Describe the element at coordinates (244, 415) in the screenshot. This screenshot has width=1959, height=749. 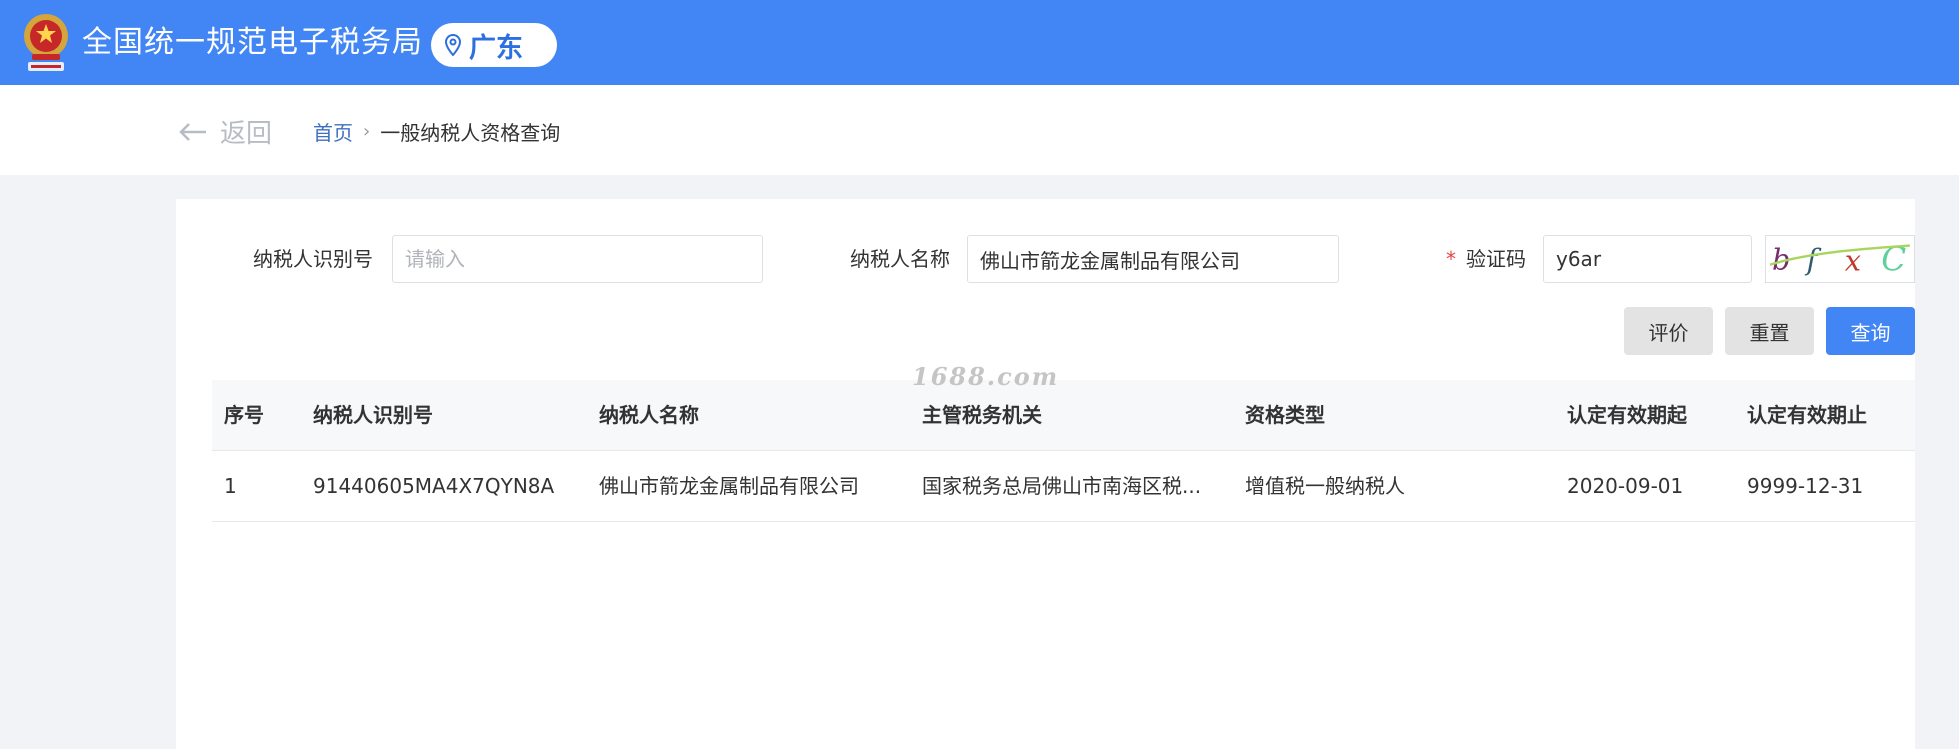
I see `column-header: 序号` at that location.